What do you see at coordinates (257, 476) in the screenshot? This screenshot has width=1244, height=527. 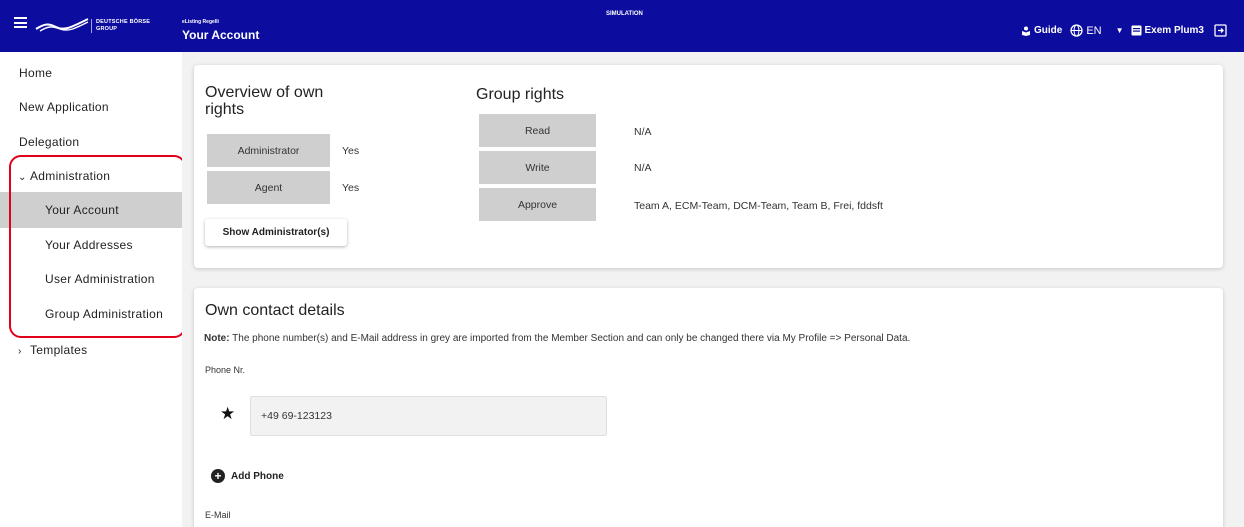 I see `add-phone-label: Add Phone` at bounding box center [257, 476].